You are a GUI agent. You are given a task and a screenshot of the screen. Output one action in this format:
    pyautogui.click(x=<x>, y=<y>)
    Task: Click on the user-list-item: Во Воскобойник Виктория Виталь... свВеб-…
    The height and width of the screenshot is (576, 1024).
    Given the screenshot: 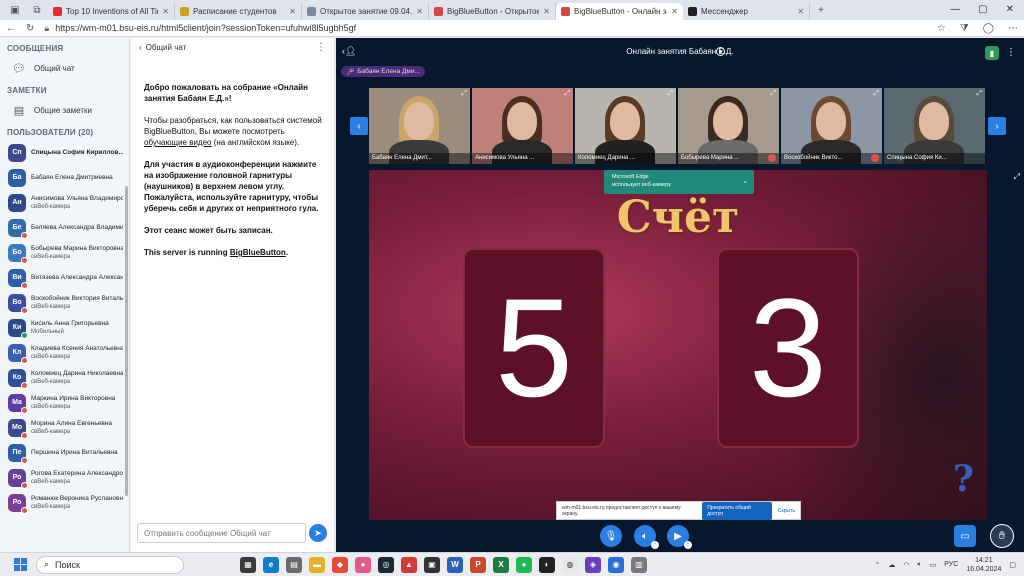 What is the action you would take?
    pyautogui.click(x=64, y=302)
    